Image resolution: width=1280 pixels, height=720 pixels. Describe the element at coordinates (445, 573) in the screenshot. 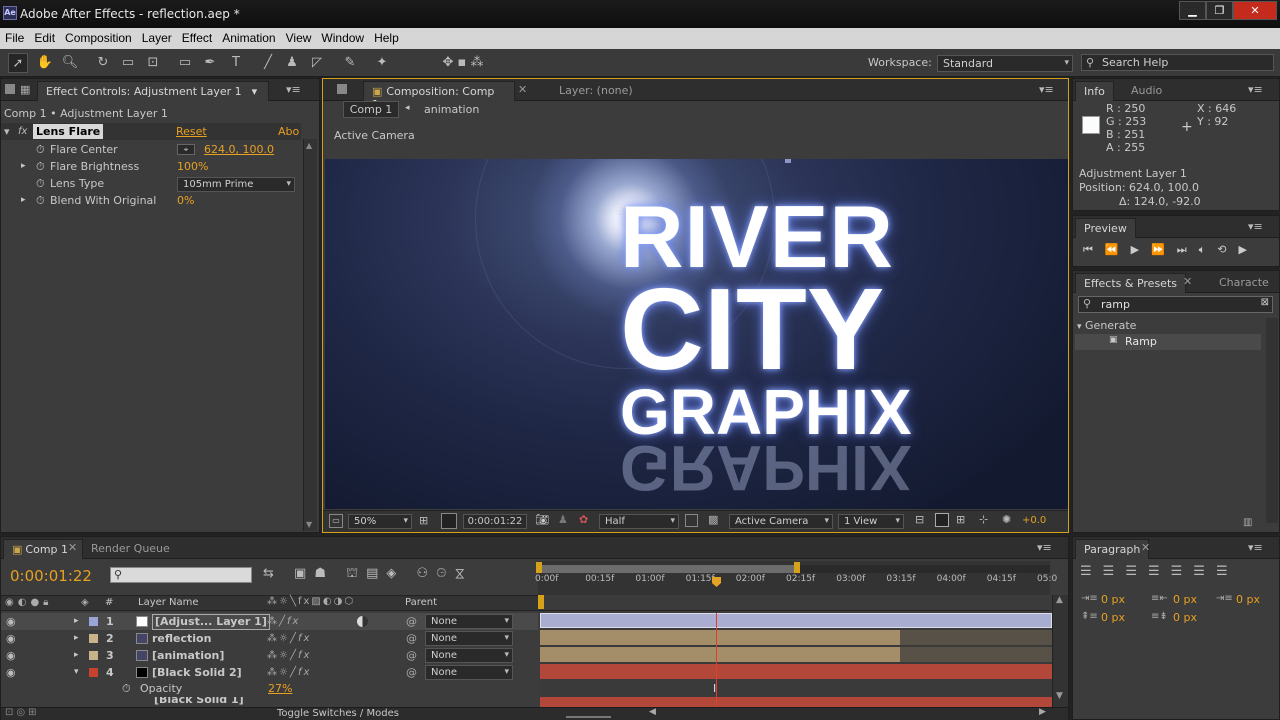

I see `graph-editor-icon: ⏲` at that location.